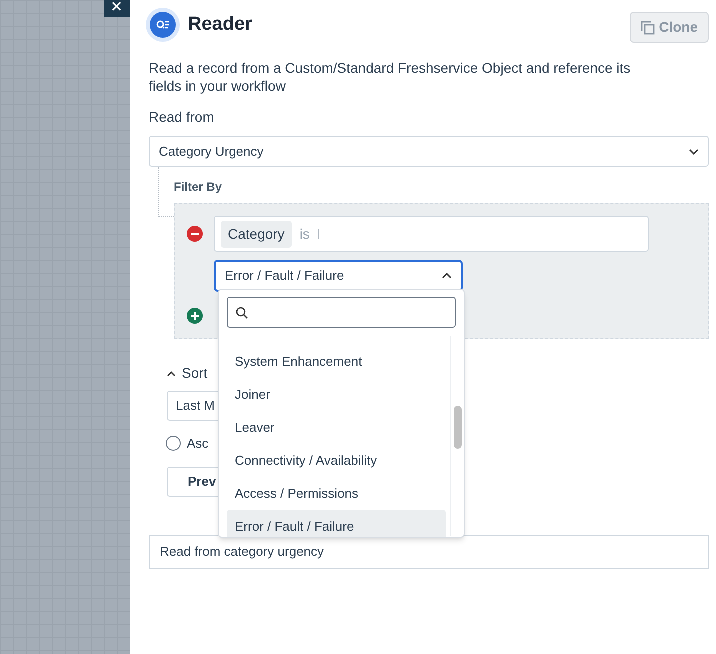  Describe the element at coordinates (390, 77) in the screenshot. I see `description-text: Read a record from a Custom/Standard Freshservice Object and reference its fields in your workflow` at that location.